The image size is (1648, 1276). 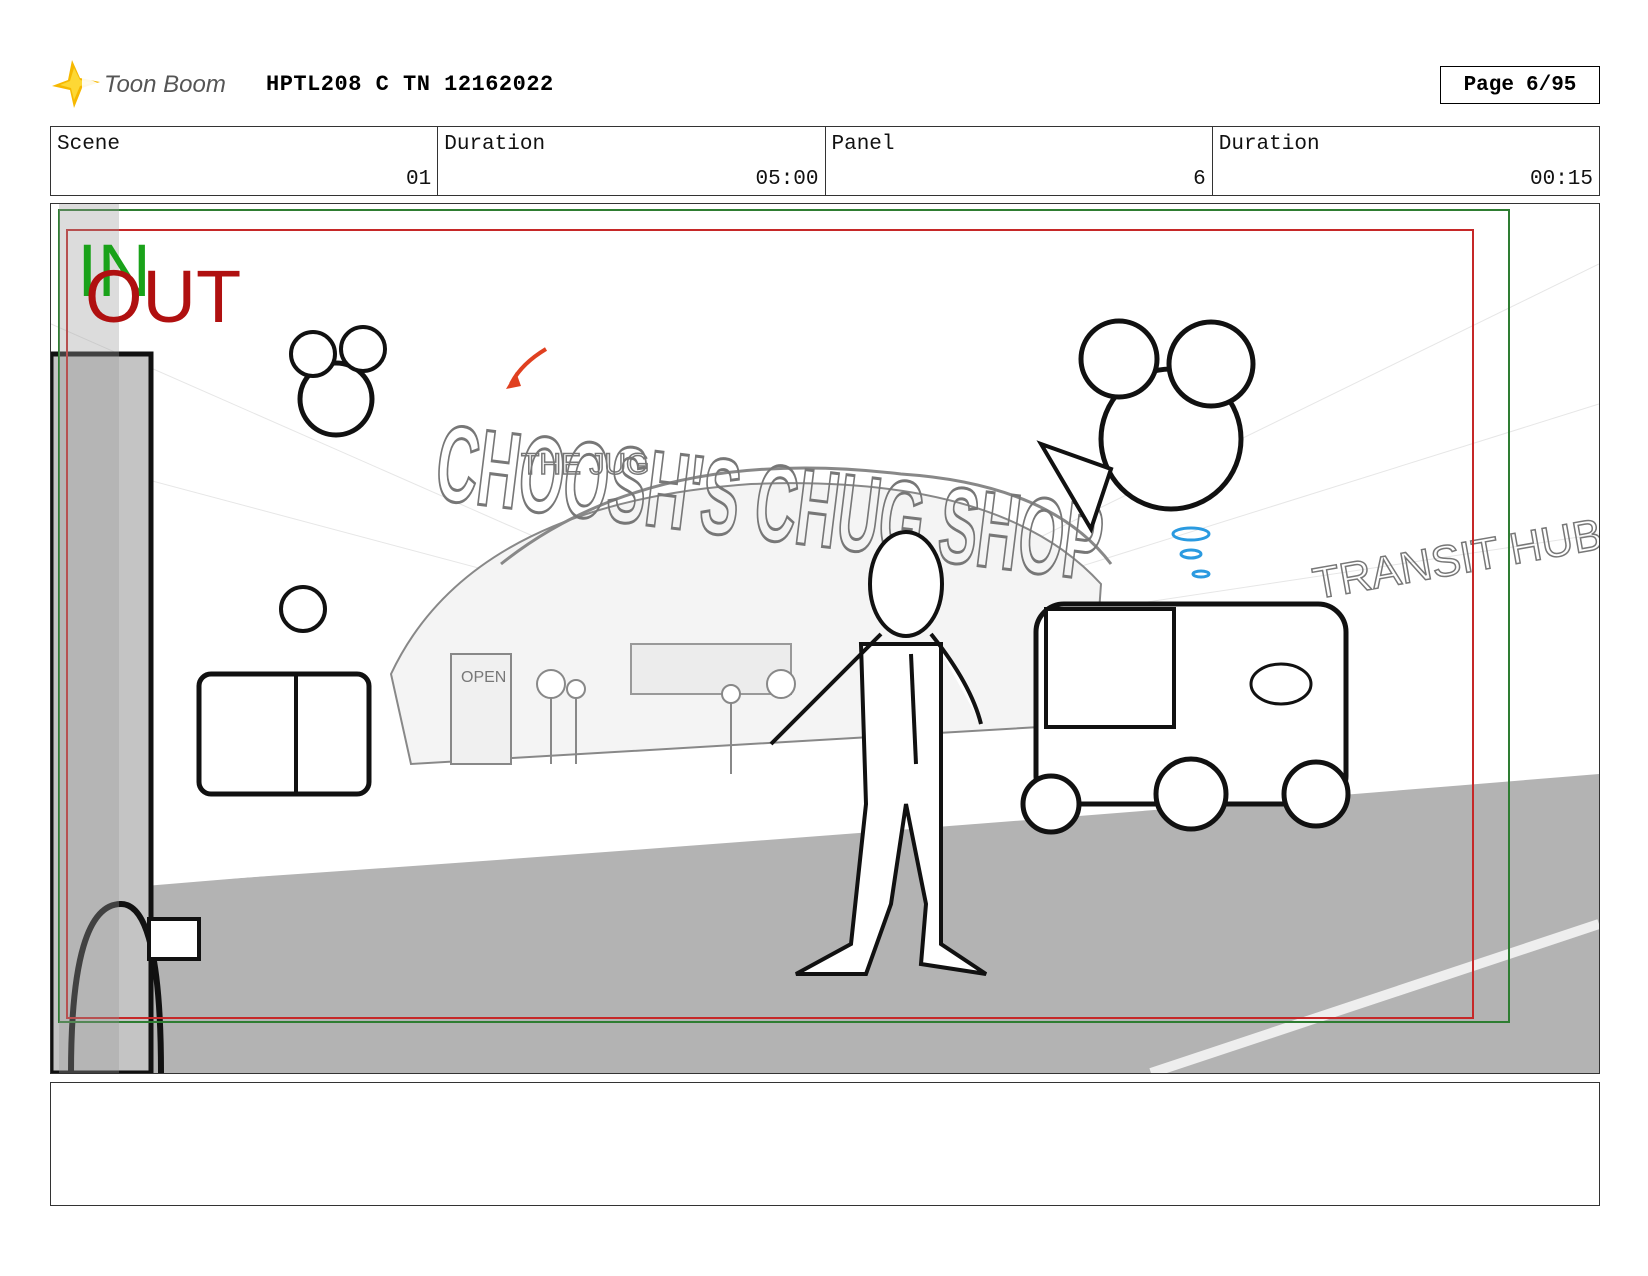 I want to click on page-label: Page, so click(x=1488, y=85).